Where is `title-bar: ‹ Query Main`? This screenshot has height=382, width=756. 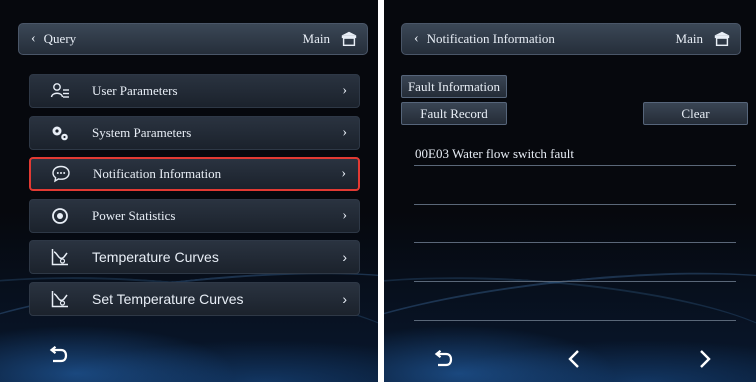 title-bar: ‹ Query Main is located at coordinates (193, 39).